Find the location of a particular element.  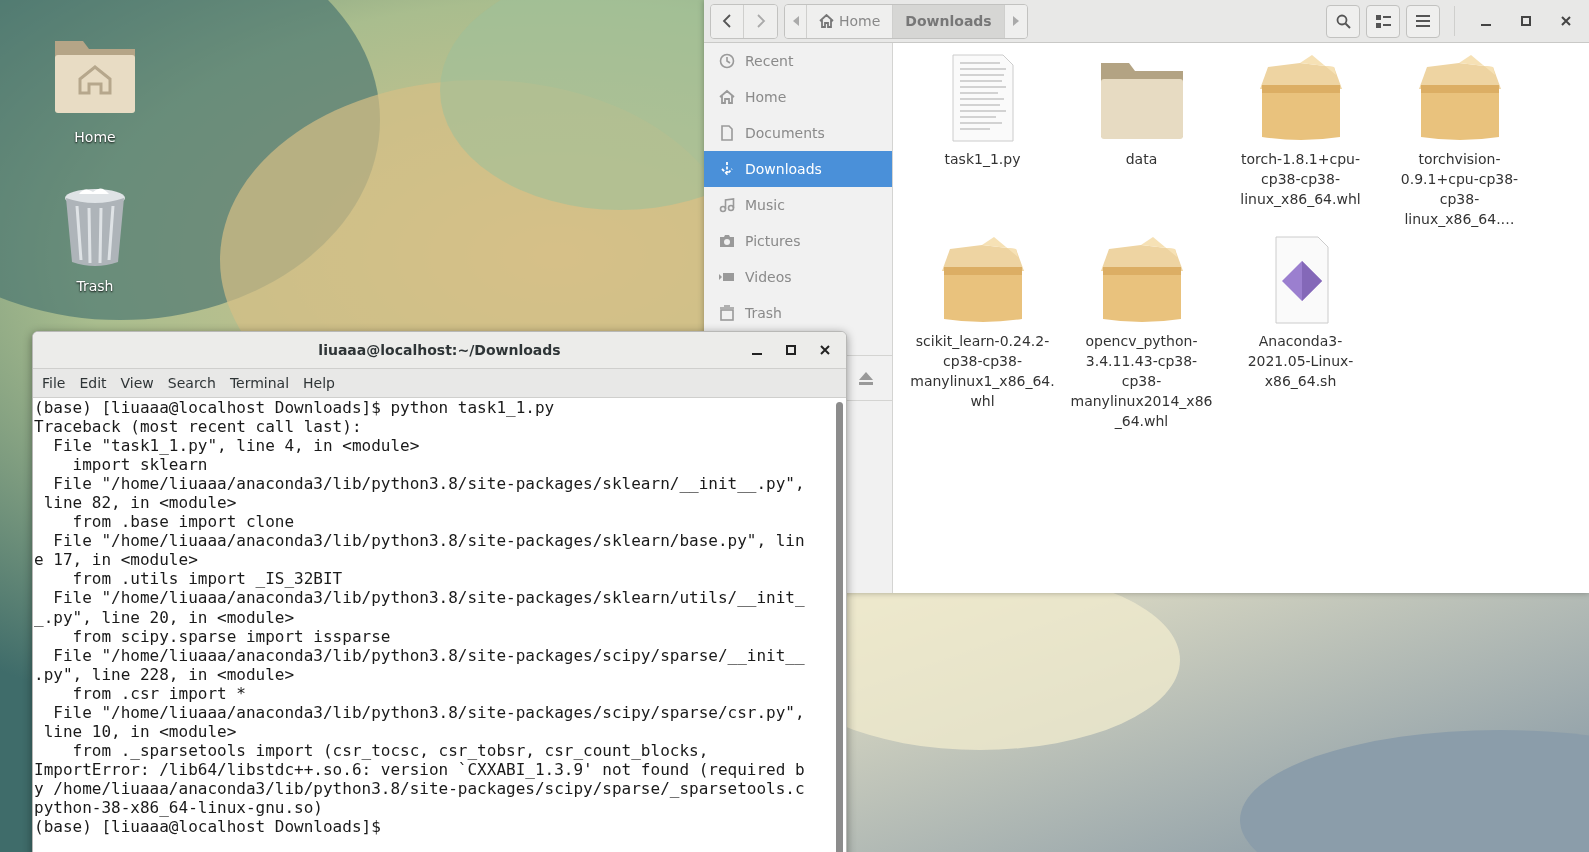

terminal-line: line 82, in <module> is located at coordinates (140, 503).